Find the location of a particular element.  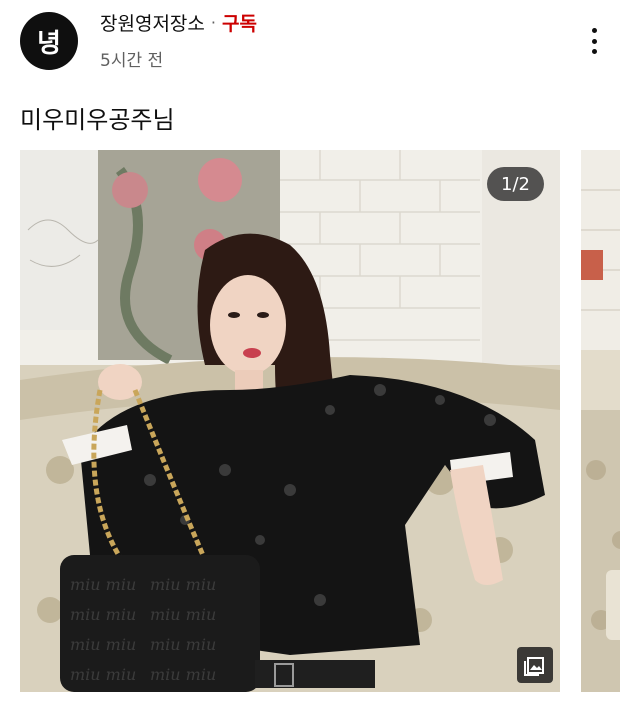

post-timestamp: 5시간 전 is located at coordinates (132, 61).